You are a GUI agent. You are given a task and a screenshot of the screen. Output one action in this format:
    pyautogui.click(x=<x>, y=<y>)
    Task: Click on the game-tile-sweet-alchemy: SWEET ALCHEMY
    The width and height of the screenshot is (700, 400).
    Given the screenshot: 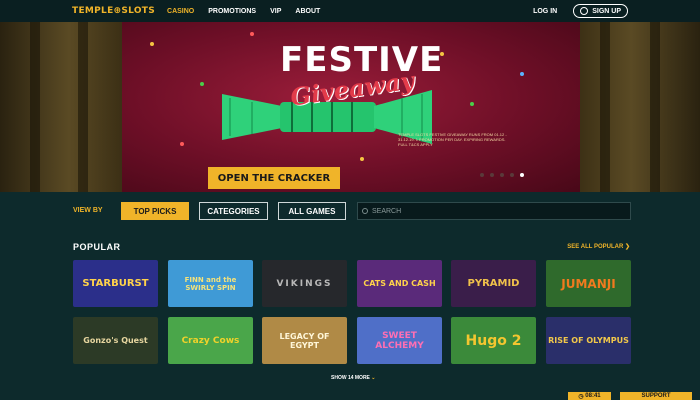 What is the action you would take?
    pyautogui.click(x=399, y=340)
    